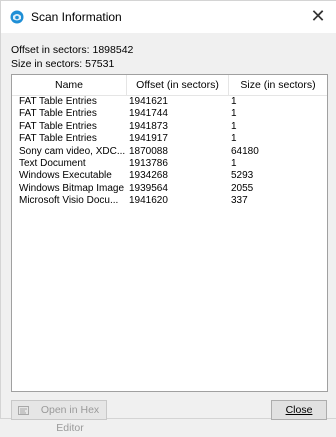  Describe the element at coordinates (23, 410) in the screenshot. I see `hex-editor-icon` at that location.